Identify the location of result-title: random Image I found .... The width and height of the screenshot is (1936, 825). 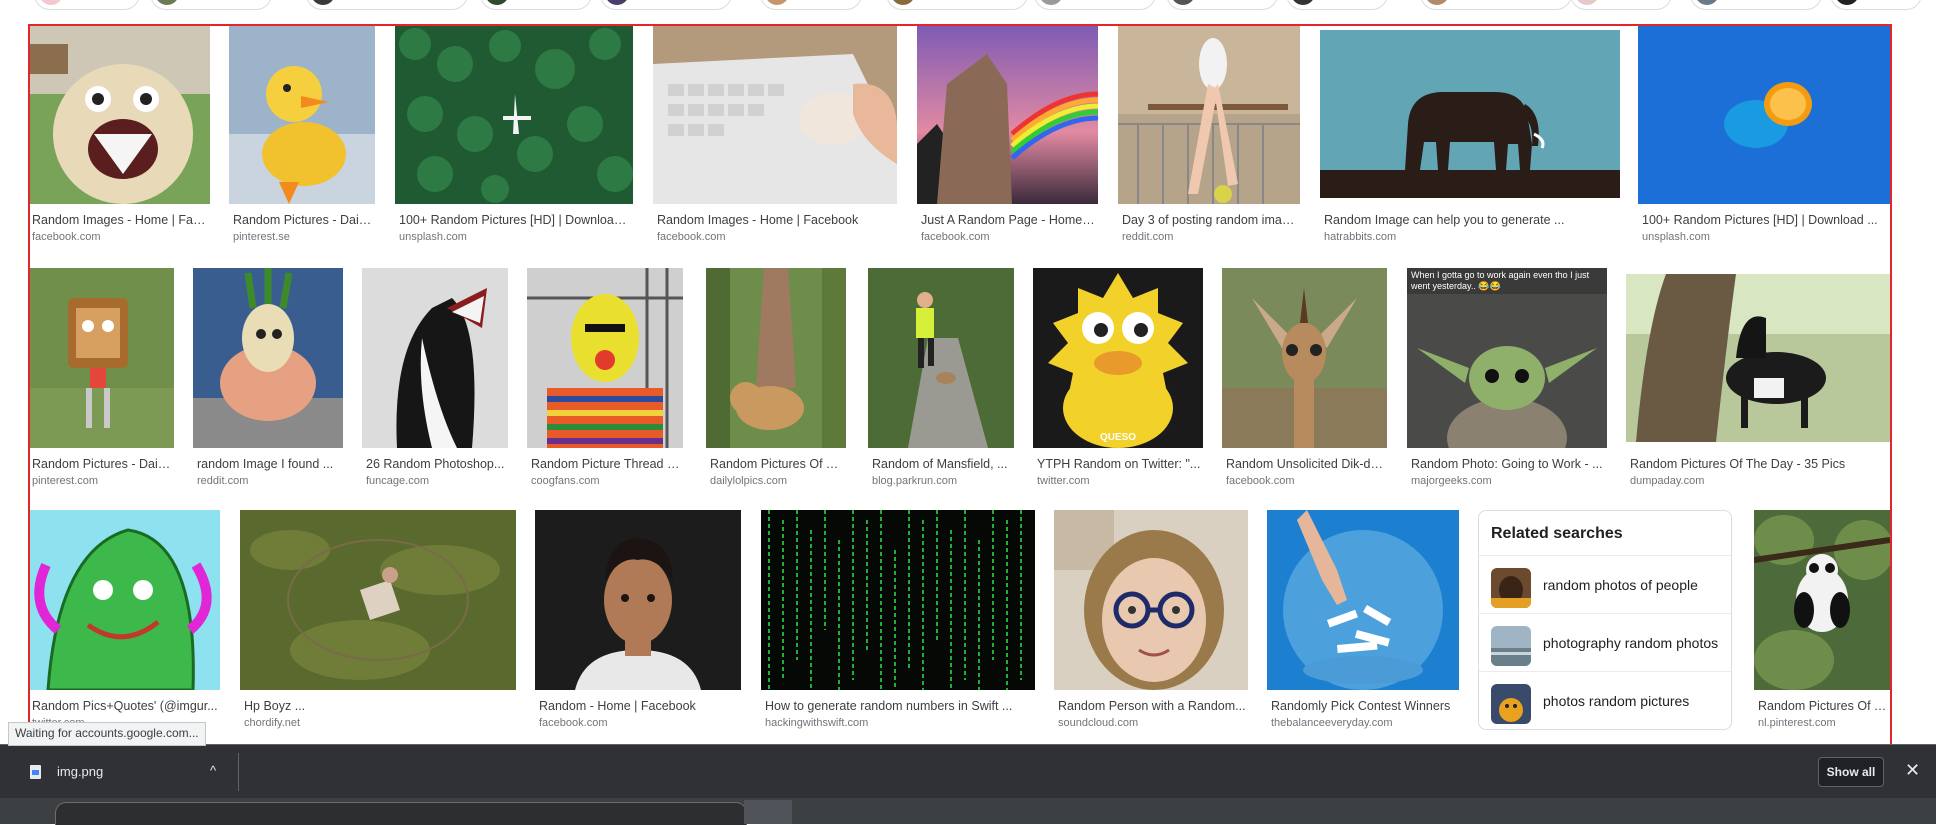
(269, 464).